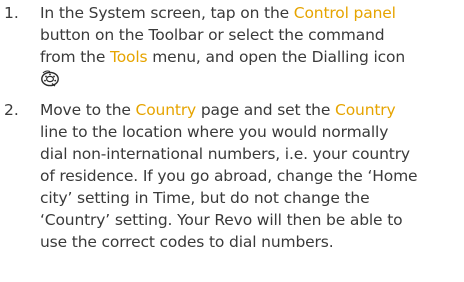 The height and width of the screenshot is (282, 464). Describe the element at coordinates (129, 57) in the screenshot. I see `tools-term: Tools` at that location.